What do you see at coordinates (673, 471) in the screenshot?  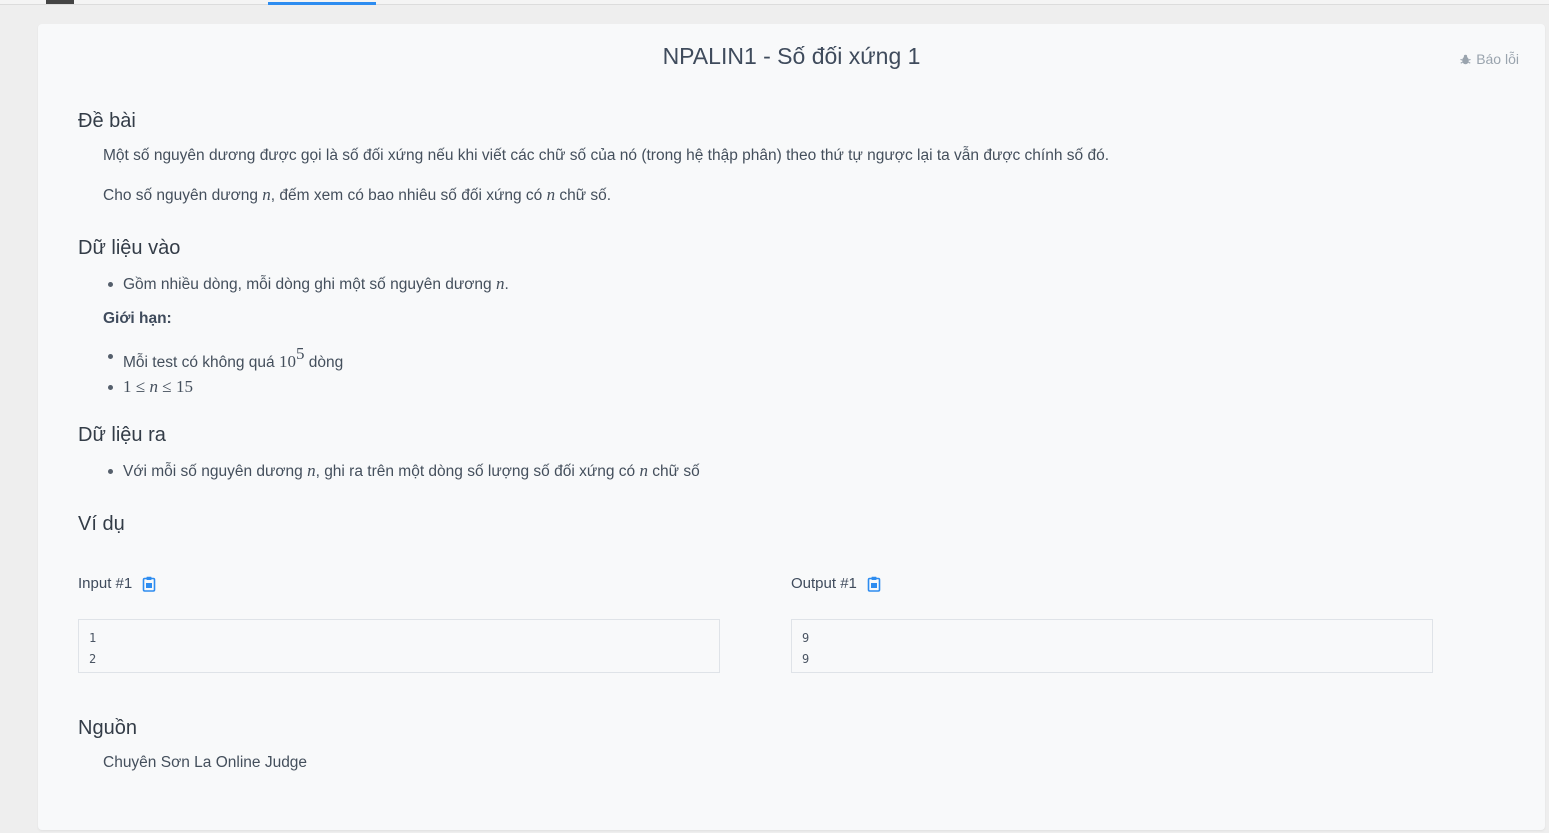 I see `output-bullet-text-c: chữ số` at bounding box center [673, 471].